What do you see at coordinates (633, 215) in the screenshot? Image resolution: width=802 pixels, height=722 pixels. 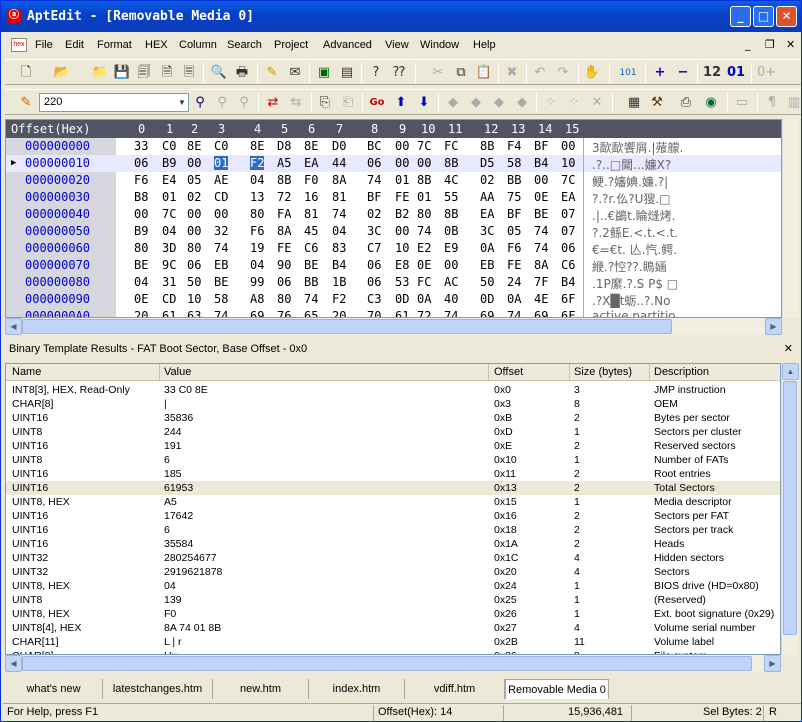 I see `ascii-row: .|..€鷁t.睔熢烤.` at bounding box center [633, 215].